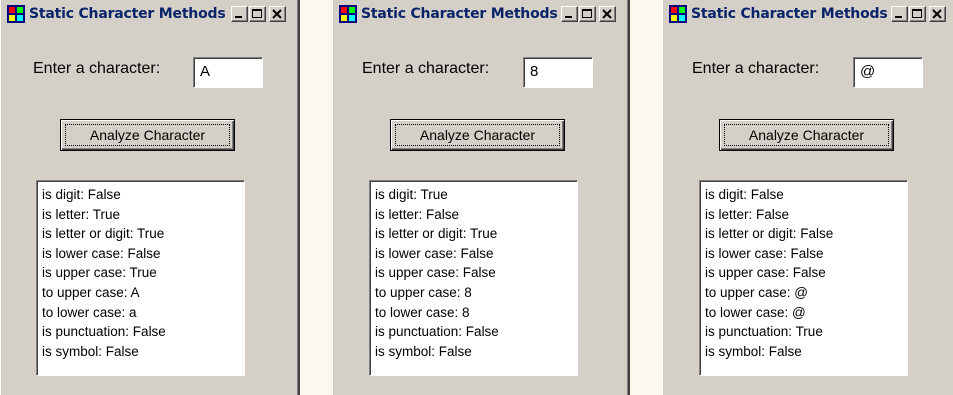  I want to click on result-line: is letter: True, so click(81, 214).